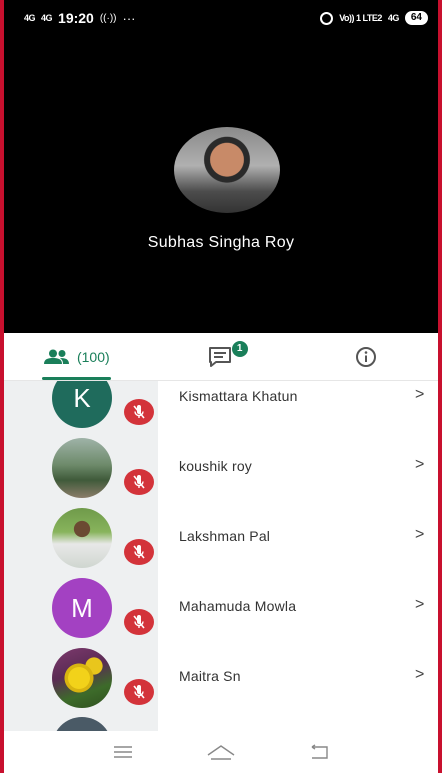 This screenshot has height=773, width=442. What do you see at coordinates (221, 18) in the screenshot?
I see `status-bar: 4G 4G 19:20 ((·)) ··· Vo)) 1 LTE2 4G 64` at bounding box center [221, 18].